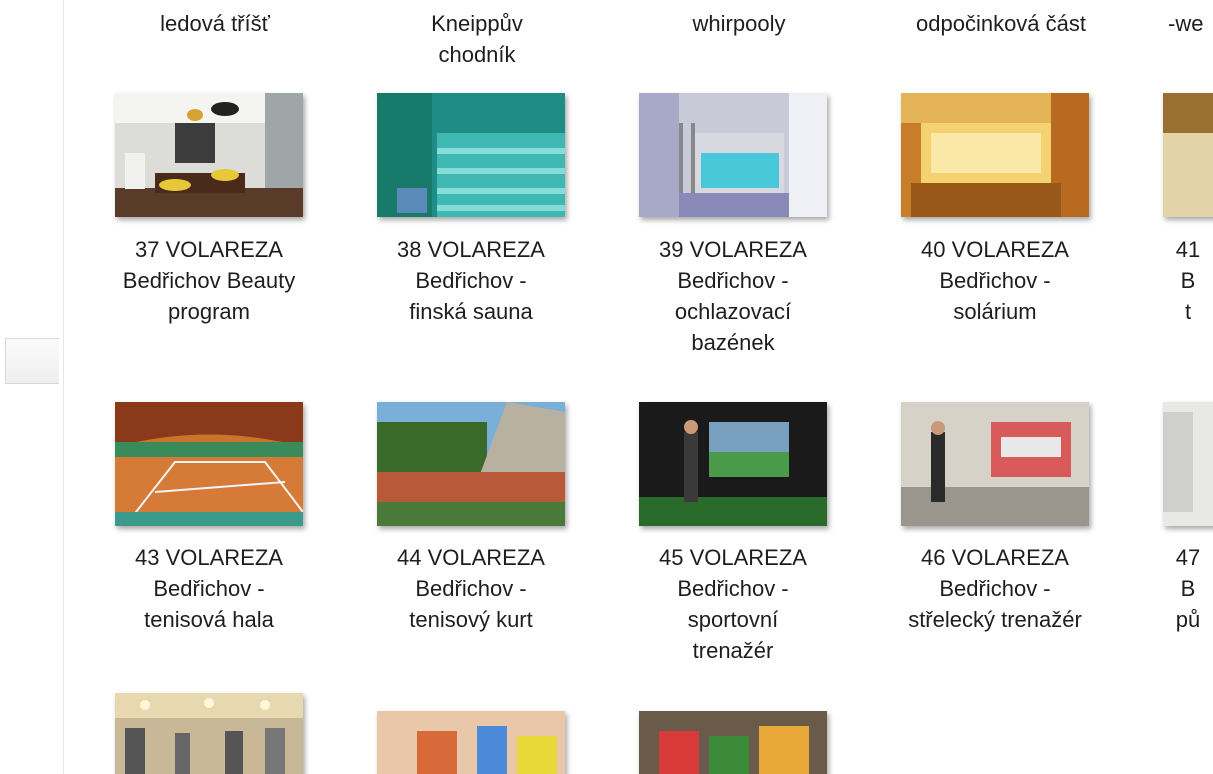 The image size is (1213, 774). What do you see at coordinates (209, 280) in the screenshot?
I see `file-label-37: 37 VOLAREZA Bedřichov Beauty program` at bounding box center [209, 280].